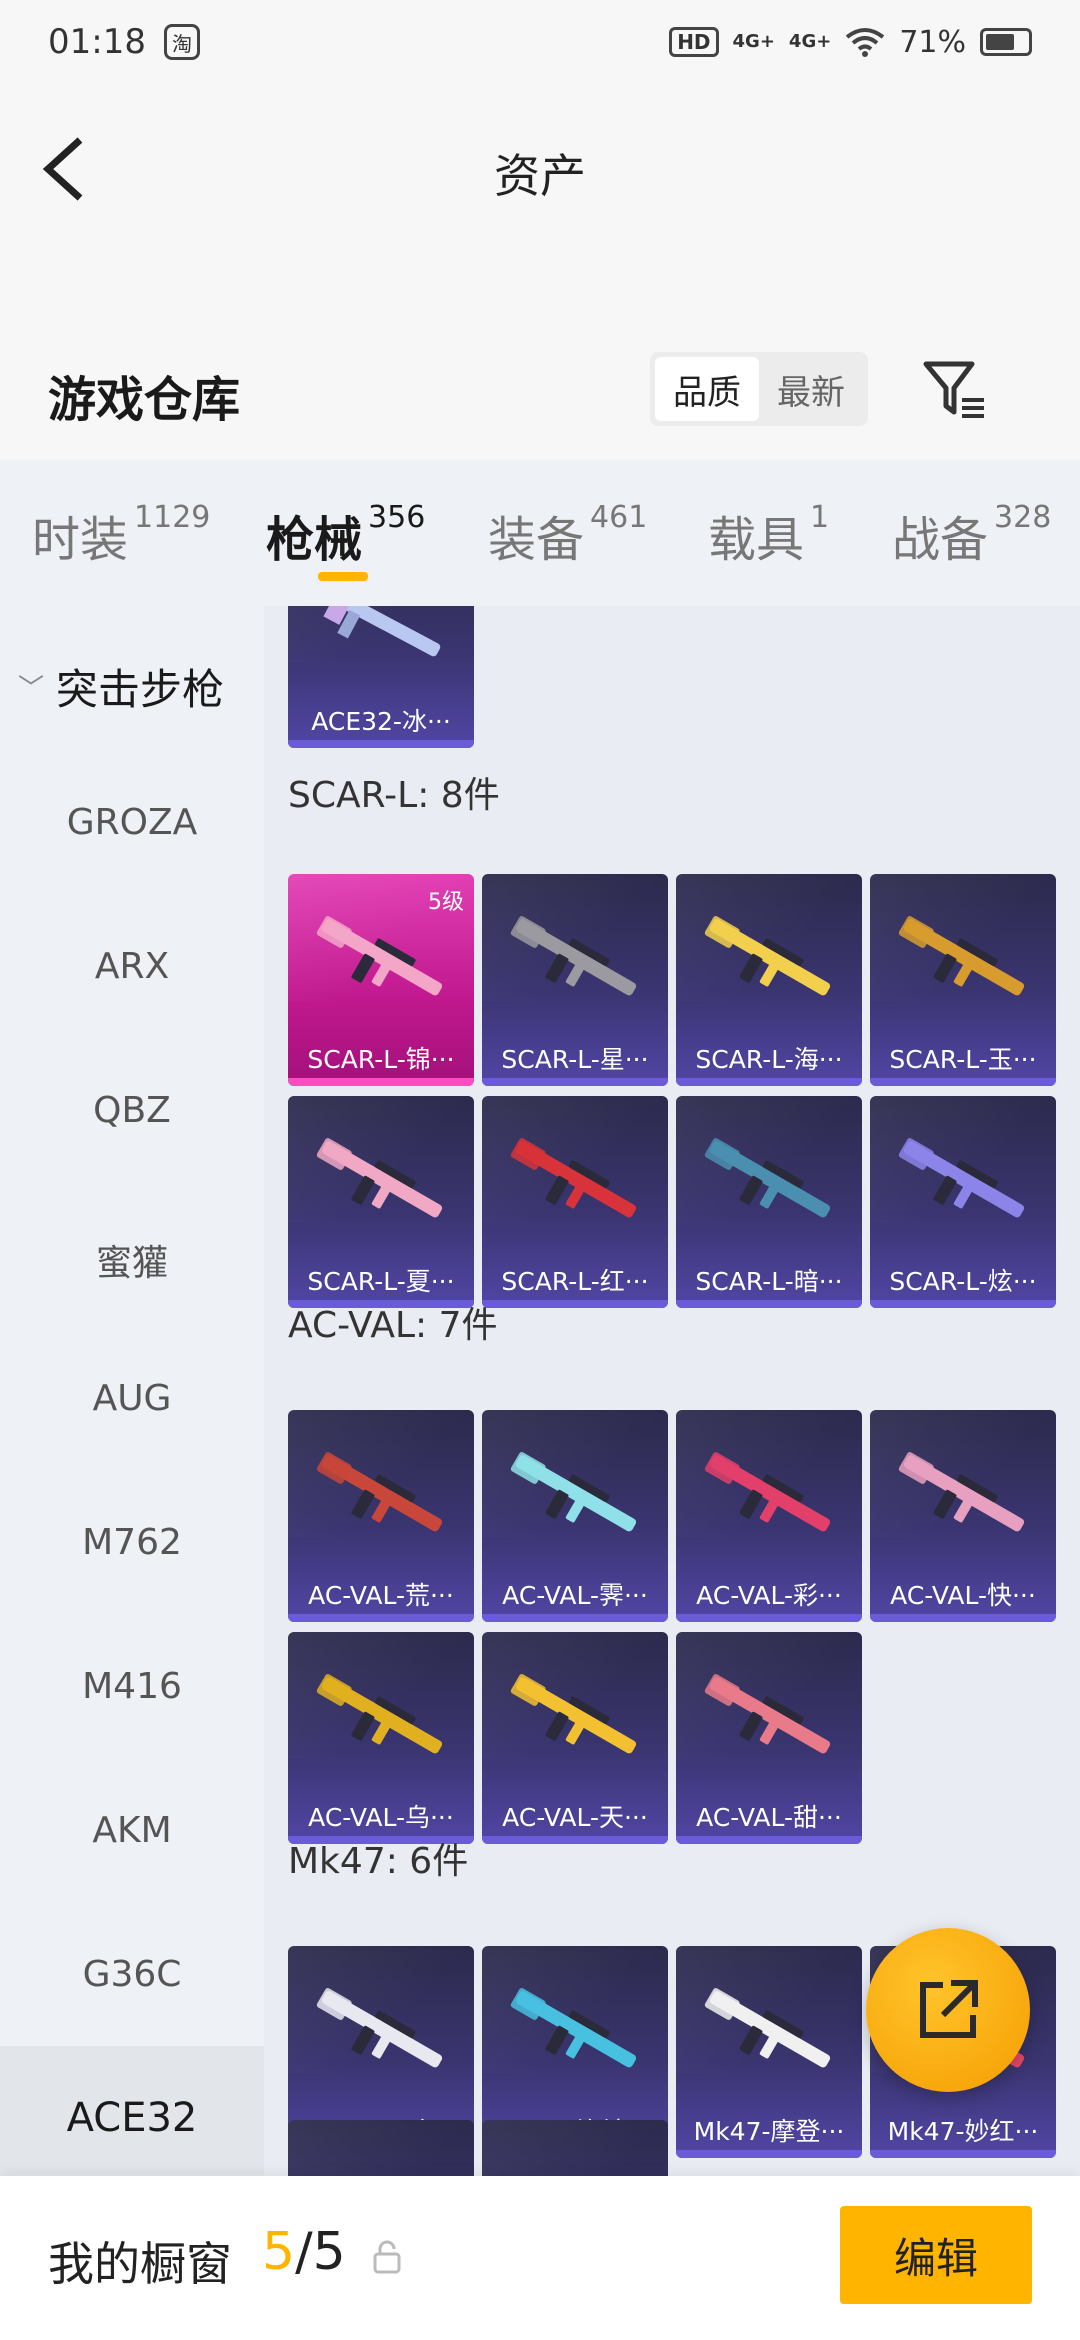 The height and width of the screenshot is (2340, 1080). I want to click on tab-label: 战备, so click(940, 540).